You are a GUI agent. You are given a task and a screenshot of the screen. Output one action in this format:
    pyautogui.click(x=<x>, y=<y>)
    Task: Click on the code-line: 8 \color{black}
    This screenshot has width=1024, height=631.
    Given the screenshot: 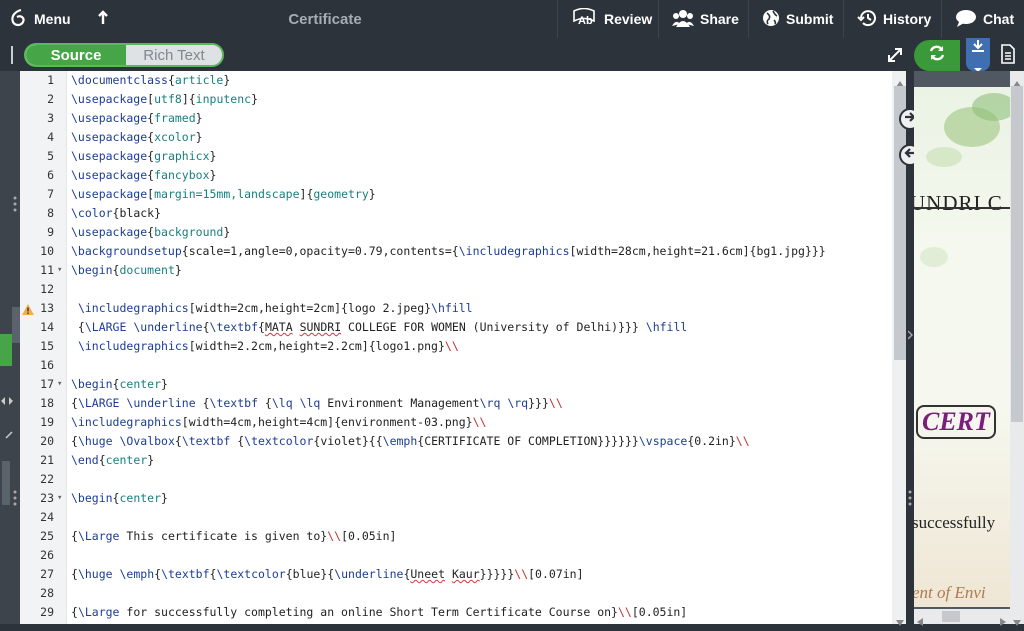 What is the action you would take?
    pyautogui.click(x=456, y=213)
    